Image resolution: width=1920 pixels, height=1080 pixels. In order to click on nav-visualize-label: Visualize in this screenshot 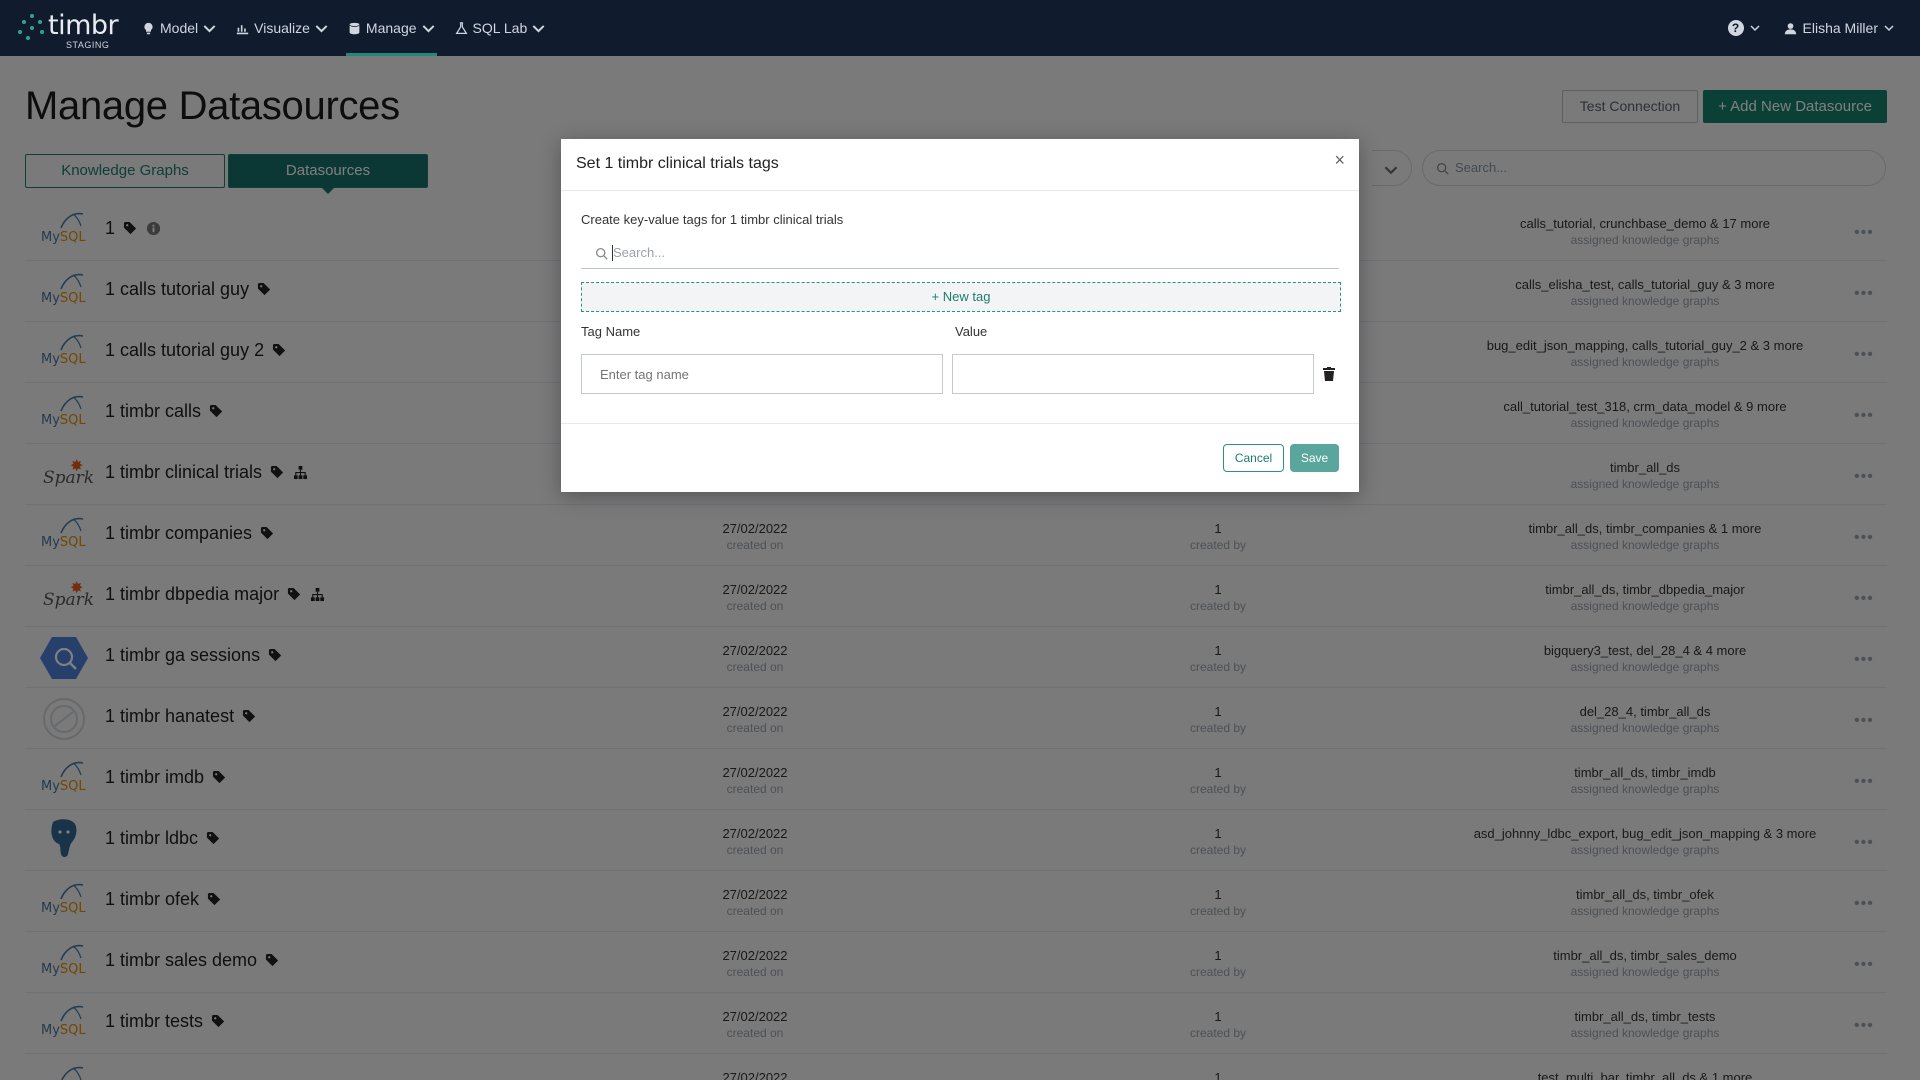, I will do `click(282, 28)`.